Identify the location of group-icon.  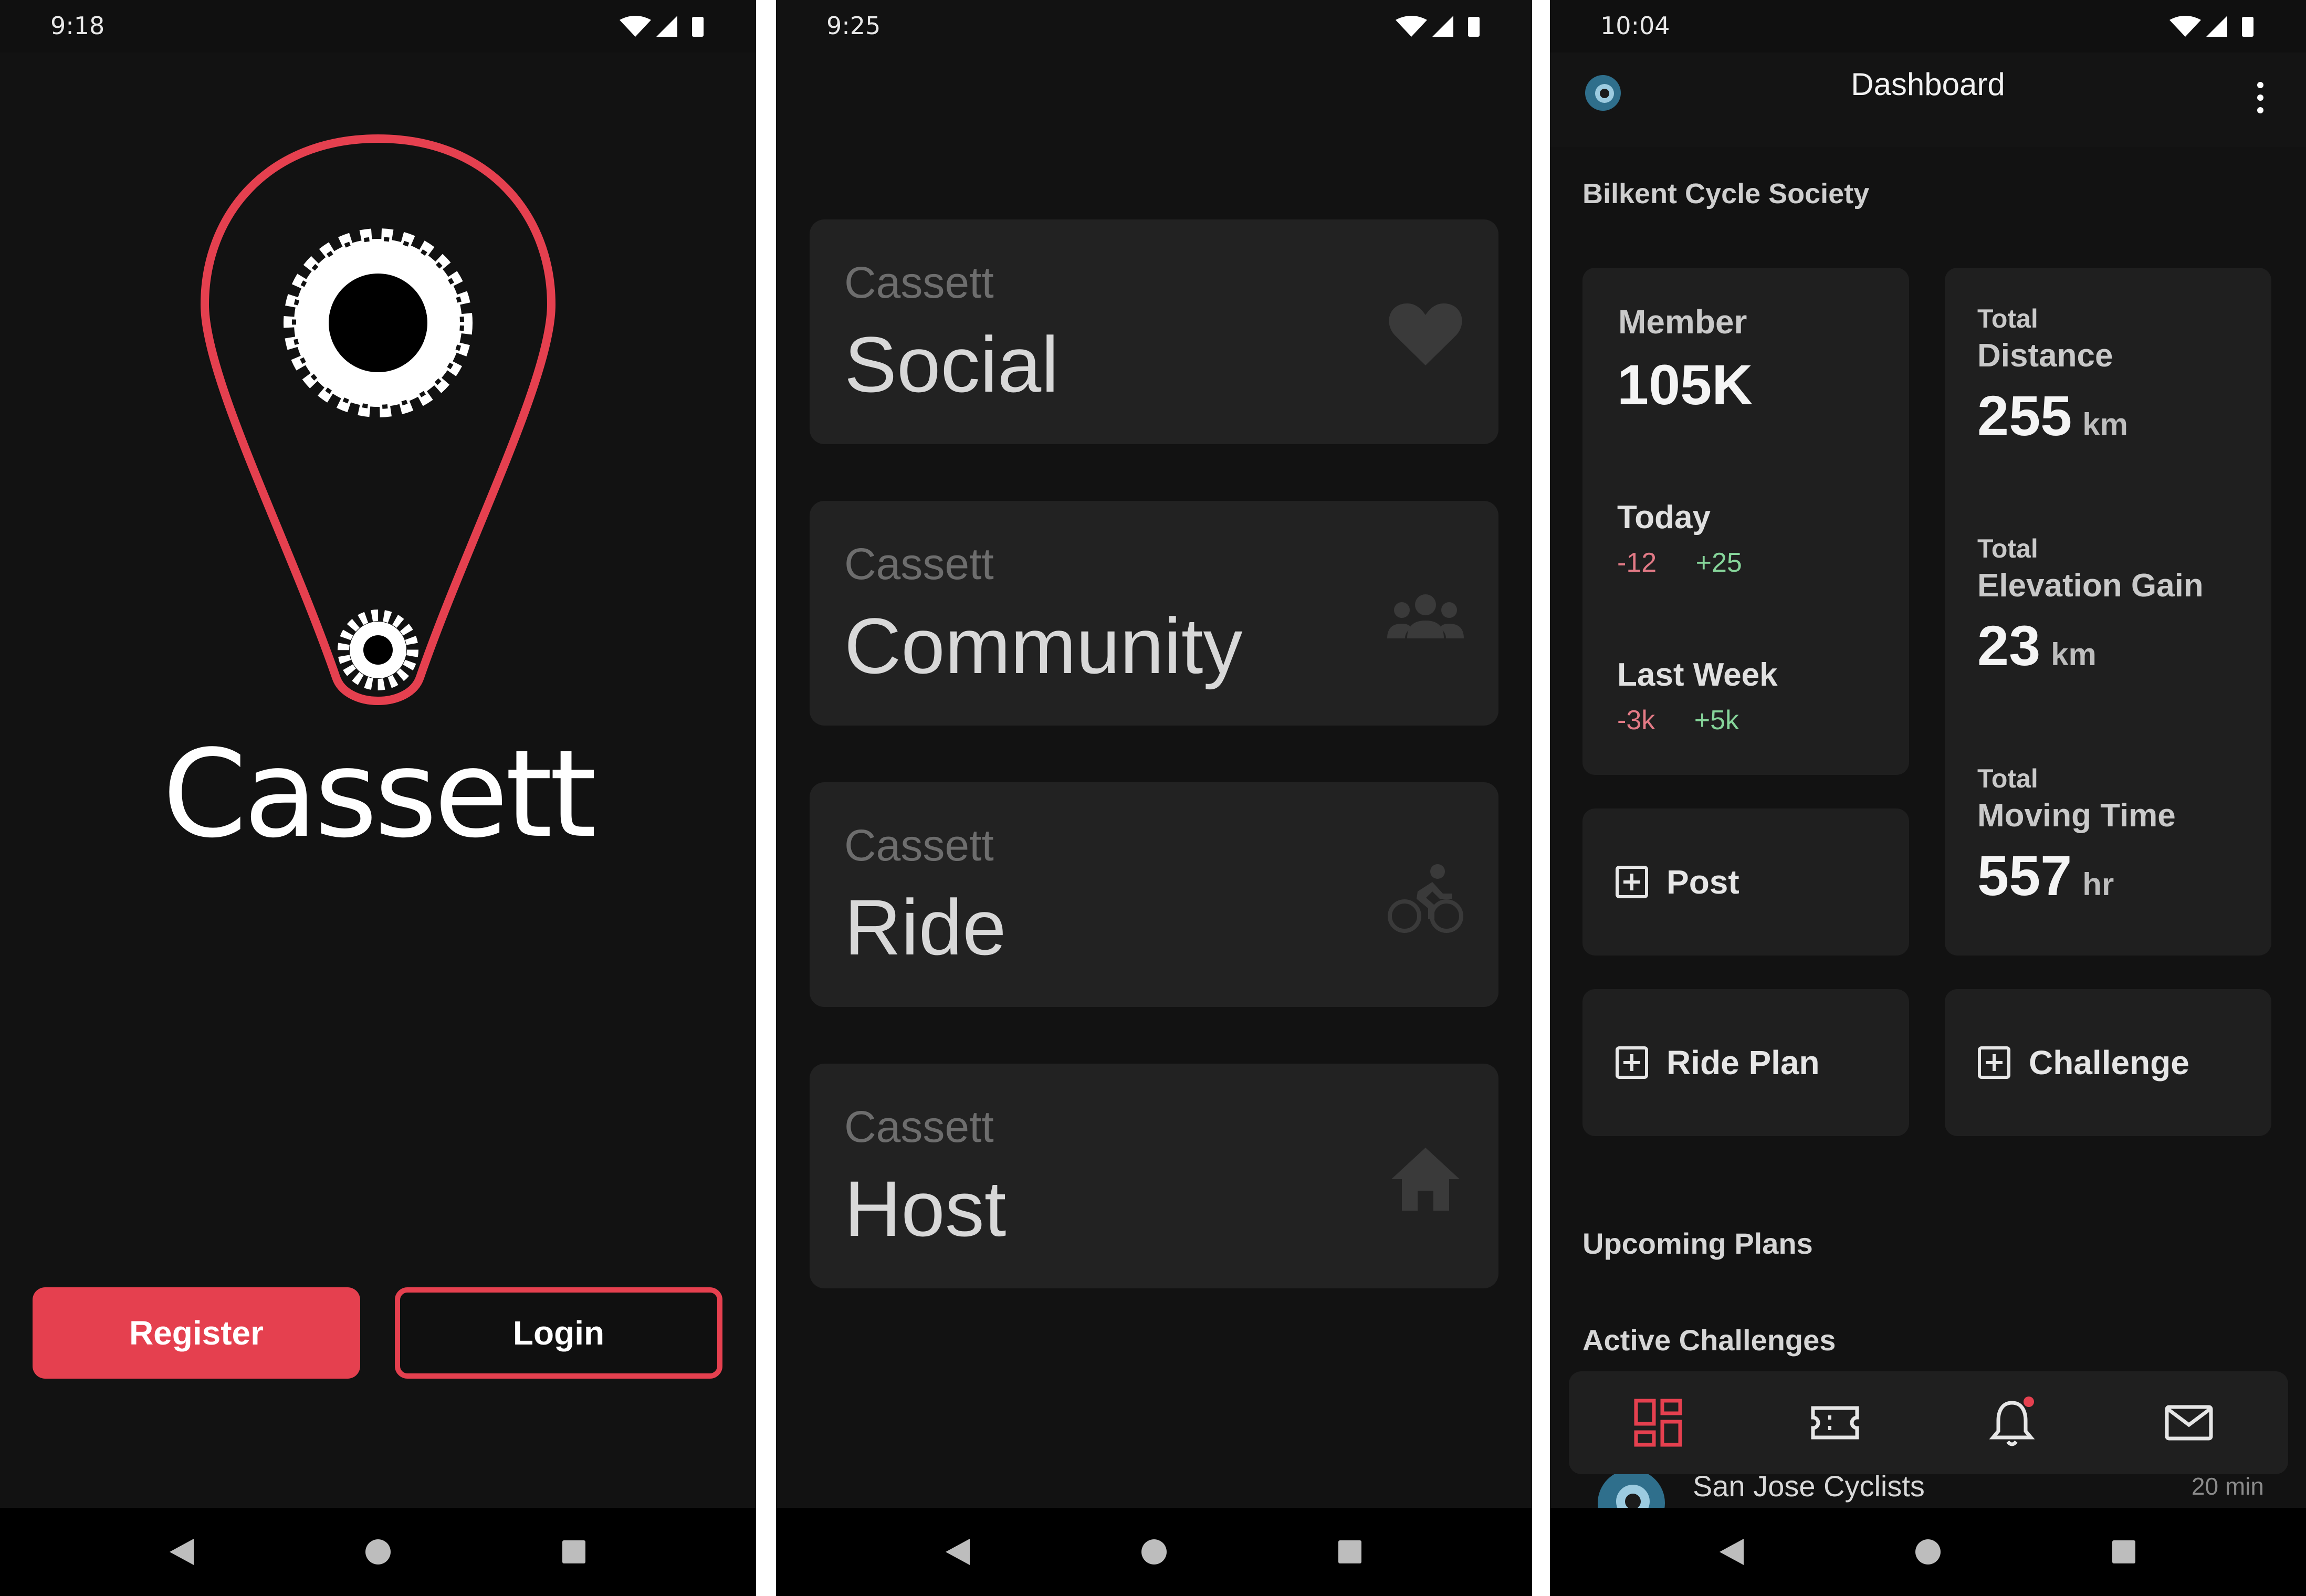
(1425, 616).